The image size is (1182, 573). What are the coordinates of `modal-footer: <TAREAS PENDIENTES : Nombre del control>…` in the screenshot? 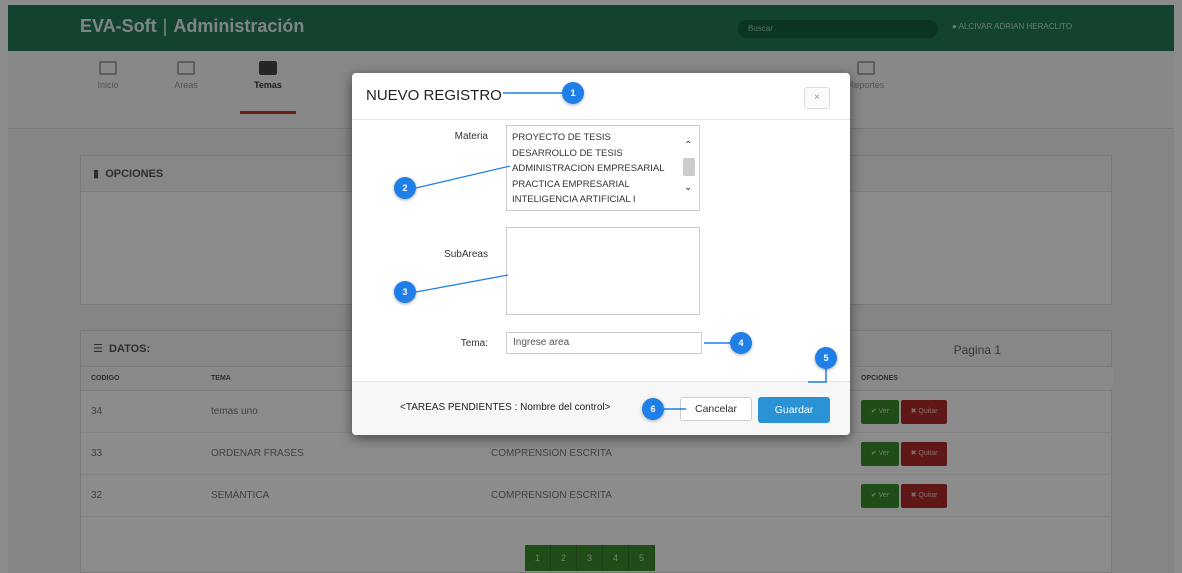 It's located at (601, 408).